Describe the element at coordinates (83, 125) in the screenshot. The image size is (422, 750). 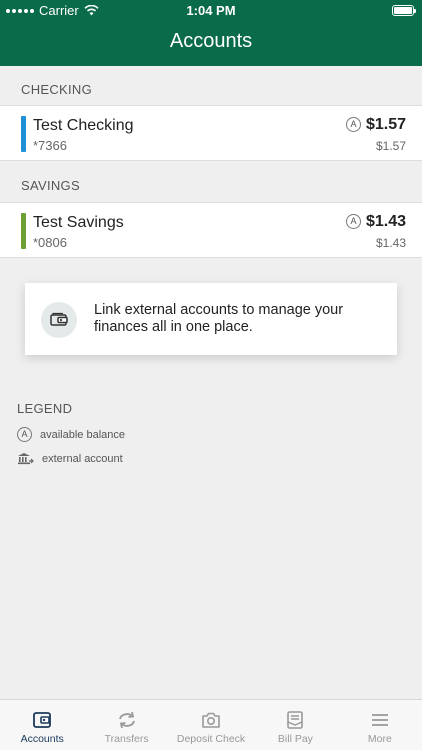
I see `account-name: Test Checking` at that location.